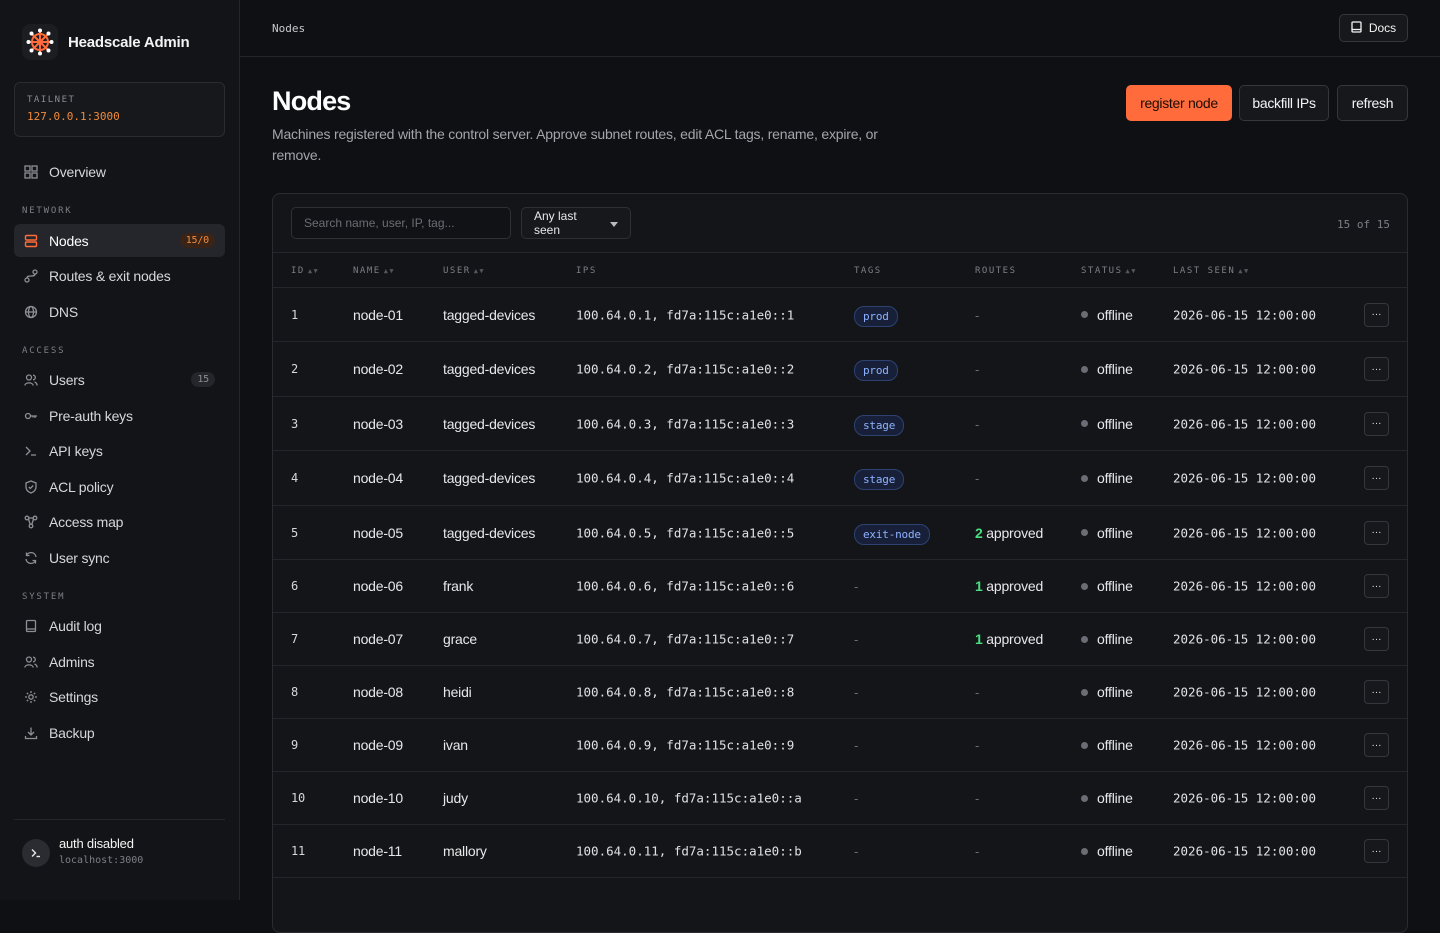 The height and width of the screenshot is (933, 1440). Describe the element at coordinates (119, 275) in the screenshot. I see `sidebar-item-routes: Routes & exit nodes` at that location.